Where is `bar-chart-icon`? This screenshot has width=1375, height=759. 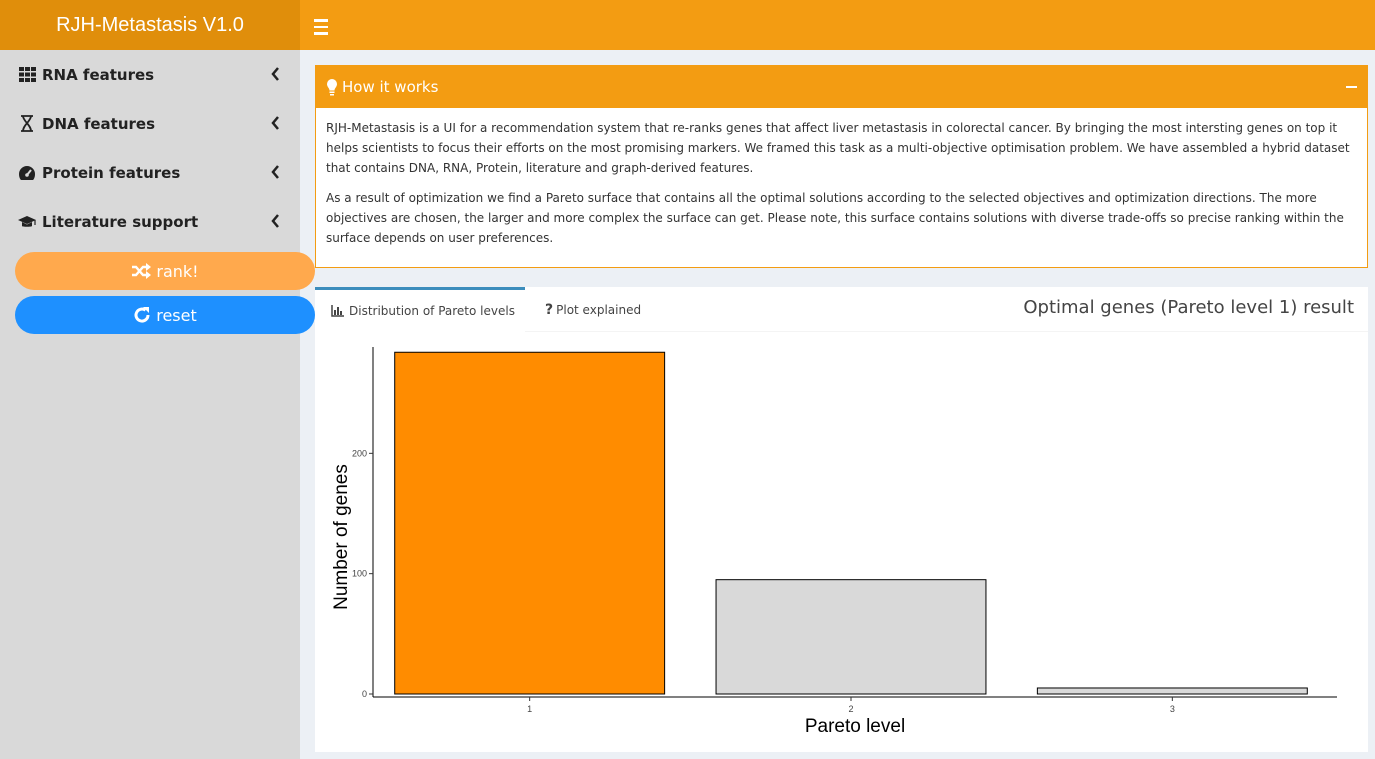 bar-chart-icon is located at coordinates (337, 311).